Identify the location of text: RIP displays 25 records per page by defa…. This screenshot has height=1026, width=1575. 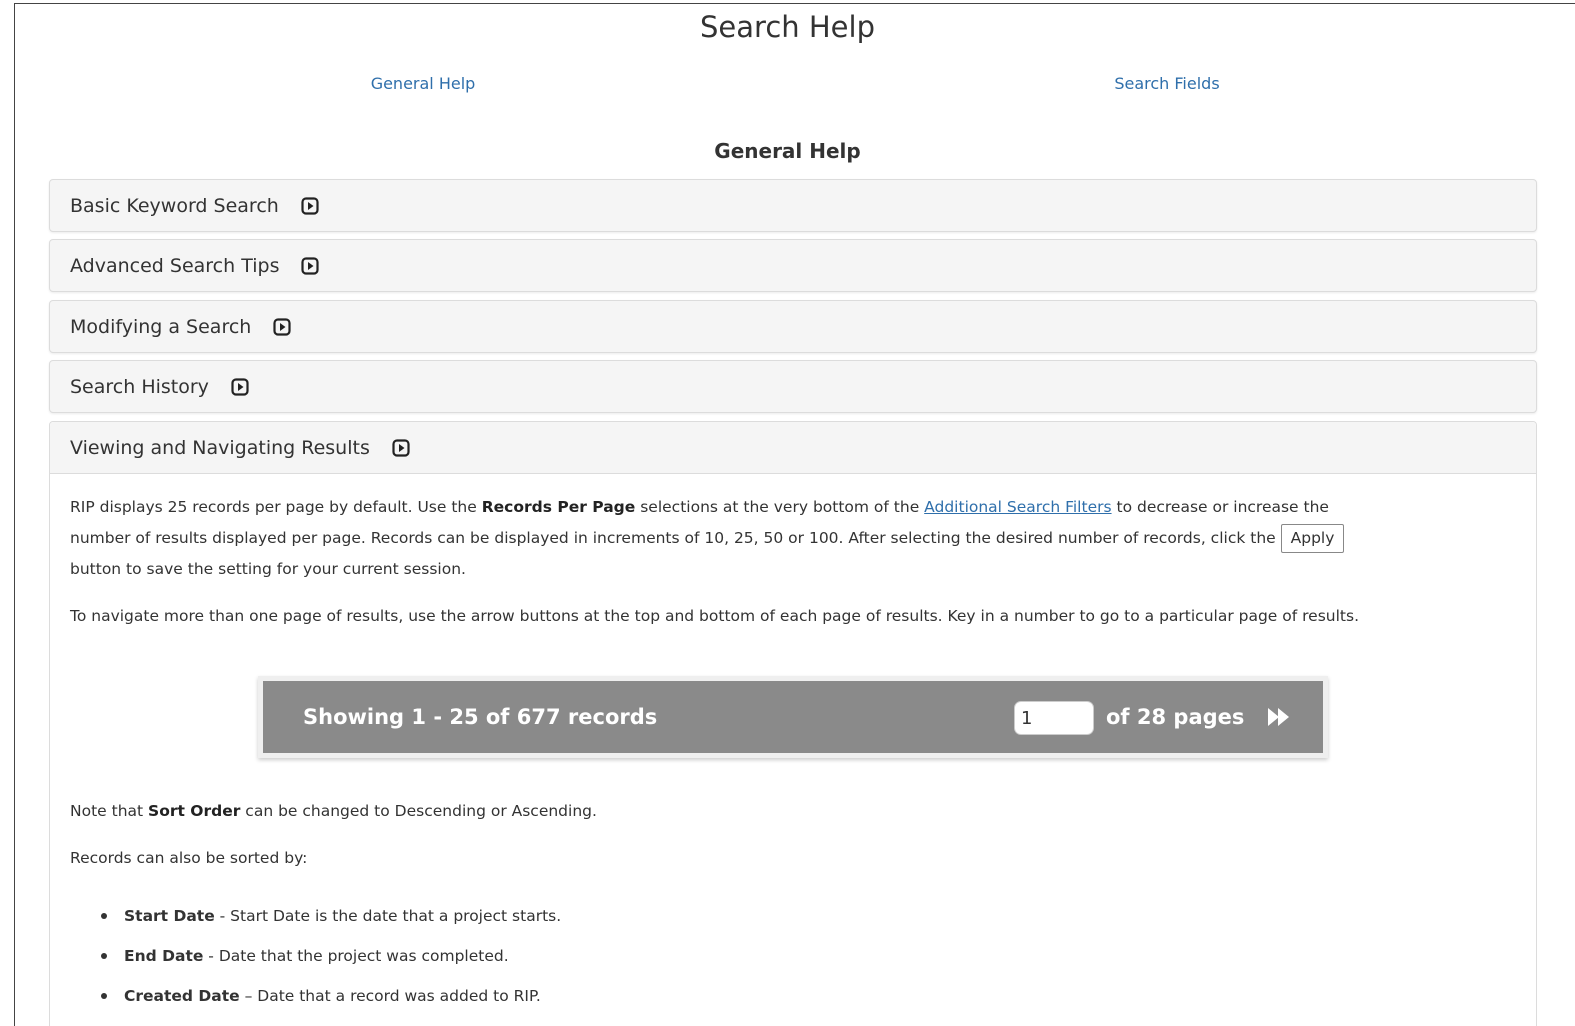
(276, 507).